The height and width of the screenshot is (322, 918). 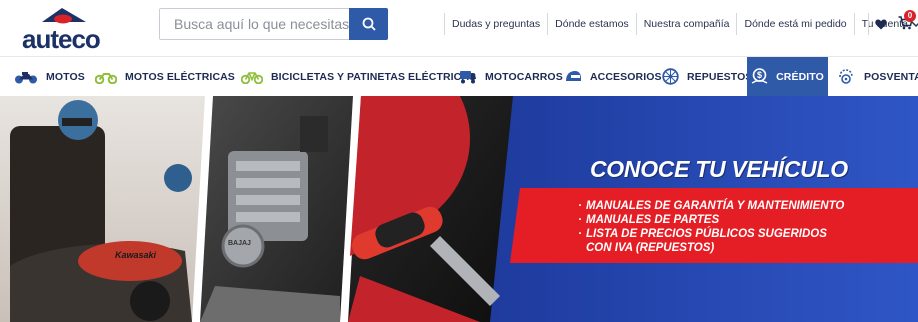 What do you see at coordinates (252, 77) in the screenshot?
I see `bicycle-icon` at bounding box center [252, 77].